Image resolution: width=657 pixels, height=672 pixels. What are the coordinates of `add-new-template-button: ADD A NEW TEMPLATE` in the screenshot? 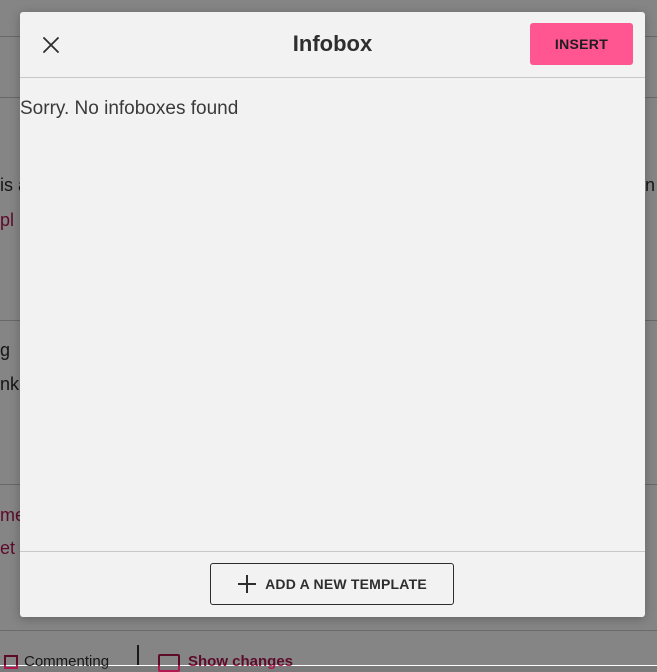 It's located at (332, 584).